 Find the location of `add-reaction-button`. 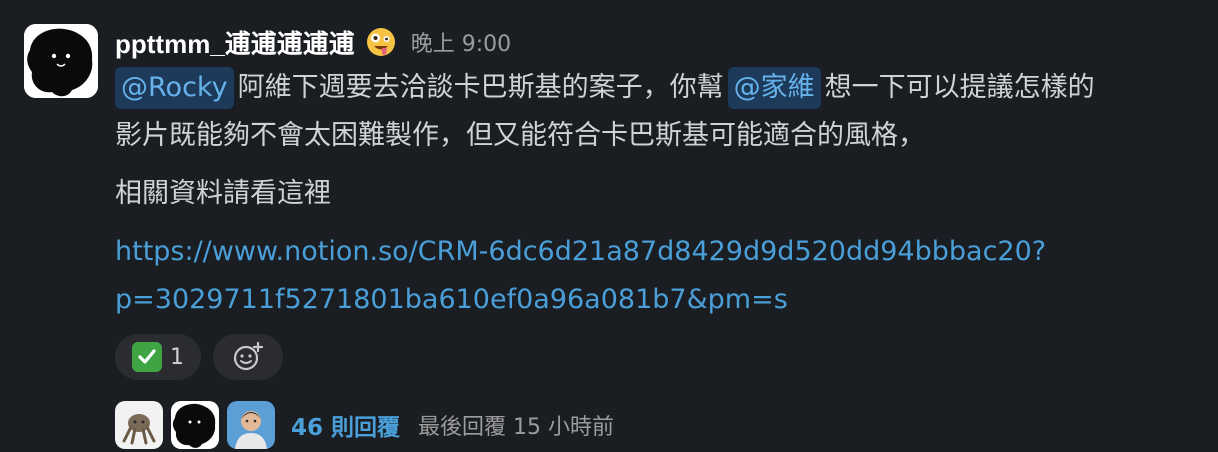

add-reaction-button is located at coordinates (248, 357).